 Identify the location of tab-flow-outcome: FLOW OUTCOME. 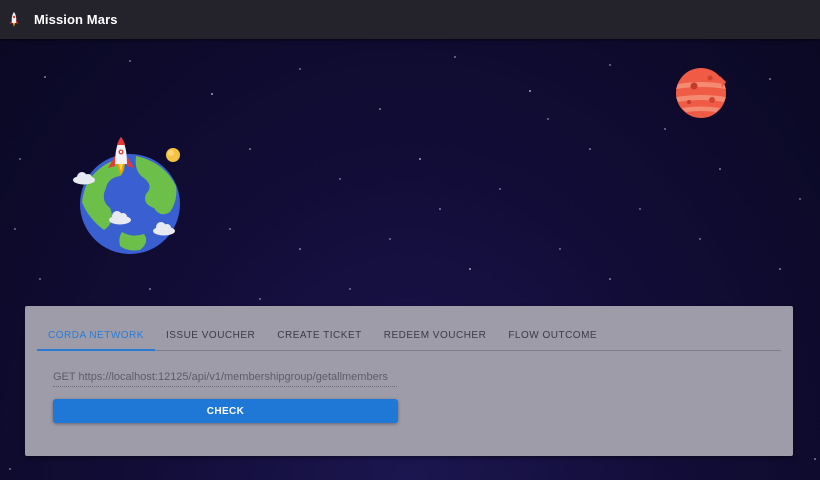
(552, 335).